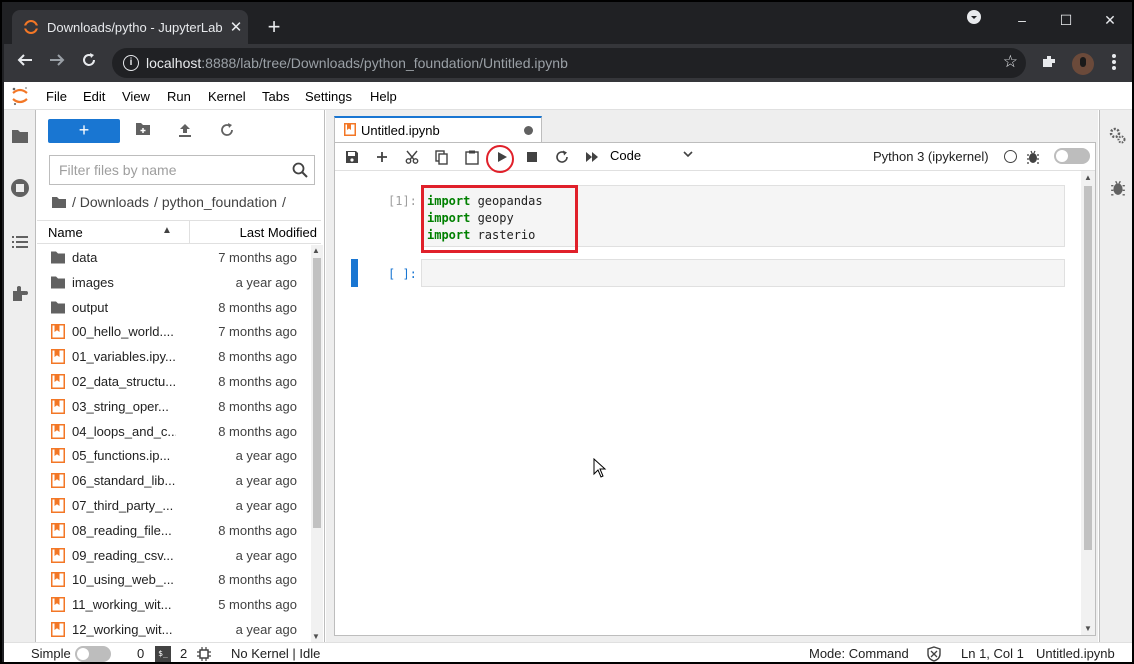  What do you see at coordinates (57, 63) in the screenshot?
I see `forward-button` at bounding box center [57, 63].